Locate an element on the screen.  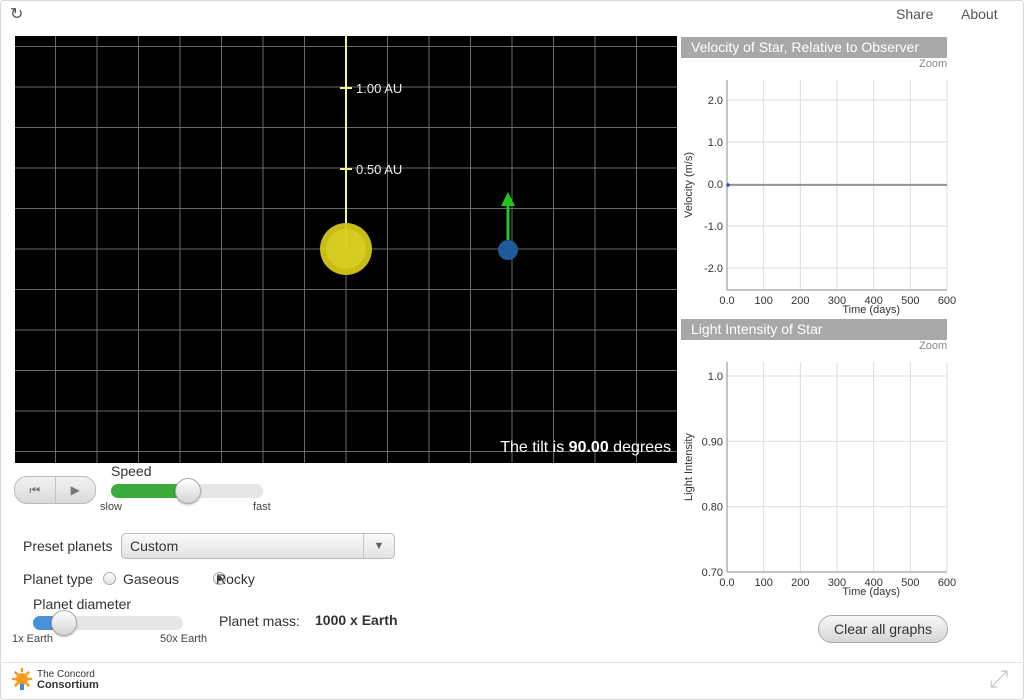
light-y-tick: 0.90 is located at coordinates (712, 442).